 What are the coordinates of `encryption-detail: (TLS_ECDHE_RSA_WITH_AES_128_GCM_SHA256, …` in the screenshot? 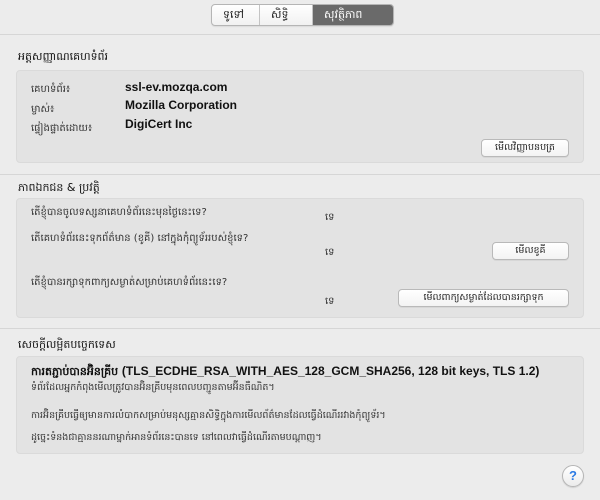 It's located at (330, 371).